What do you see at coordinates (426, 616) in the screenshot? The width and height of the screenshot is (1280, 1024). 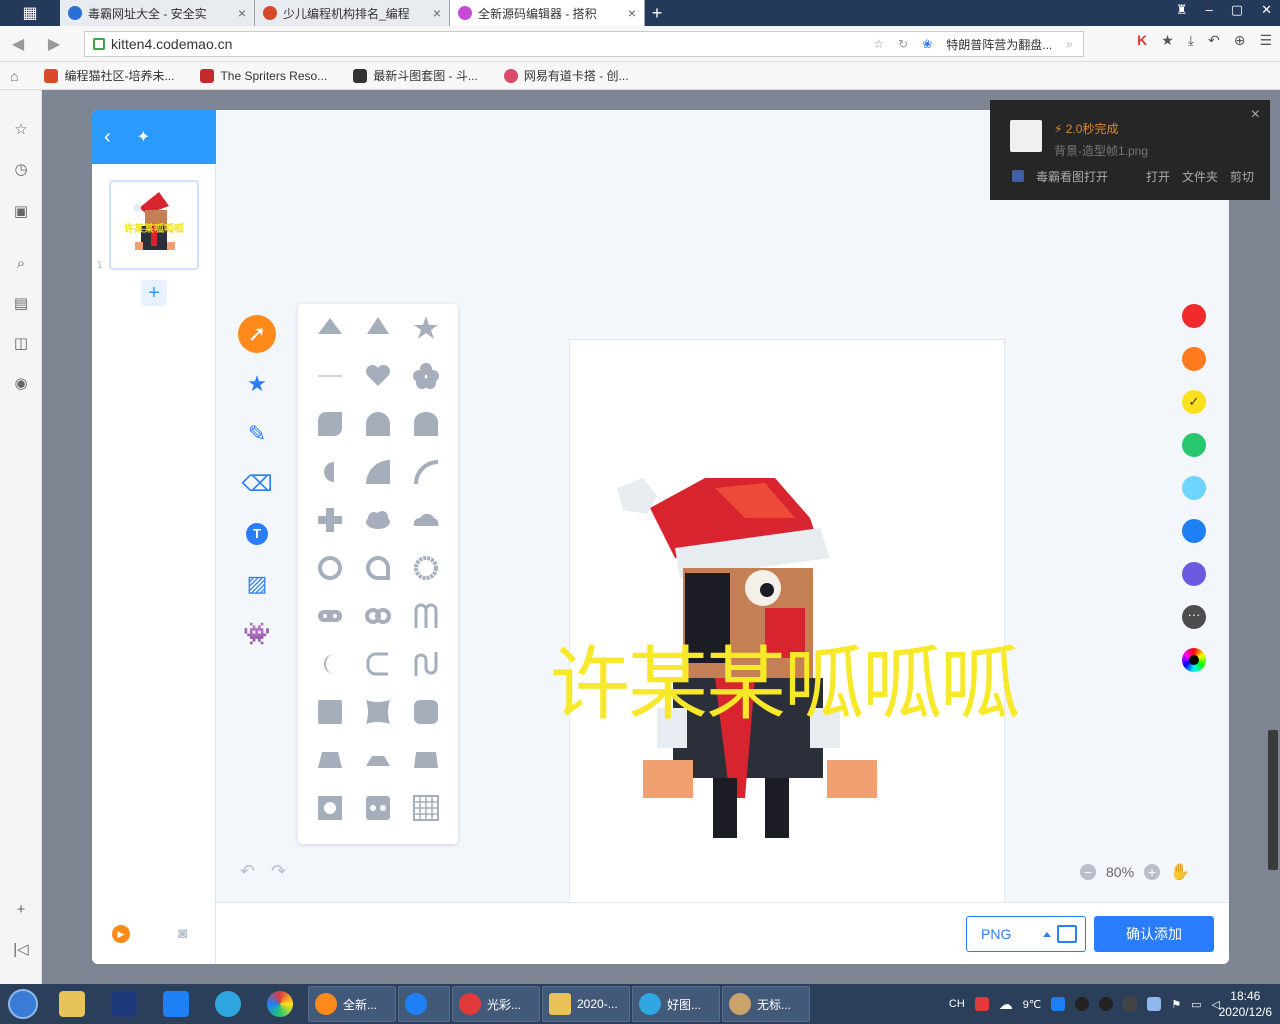 I see `m-shape` at bounding box center [426, 616].